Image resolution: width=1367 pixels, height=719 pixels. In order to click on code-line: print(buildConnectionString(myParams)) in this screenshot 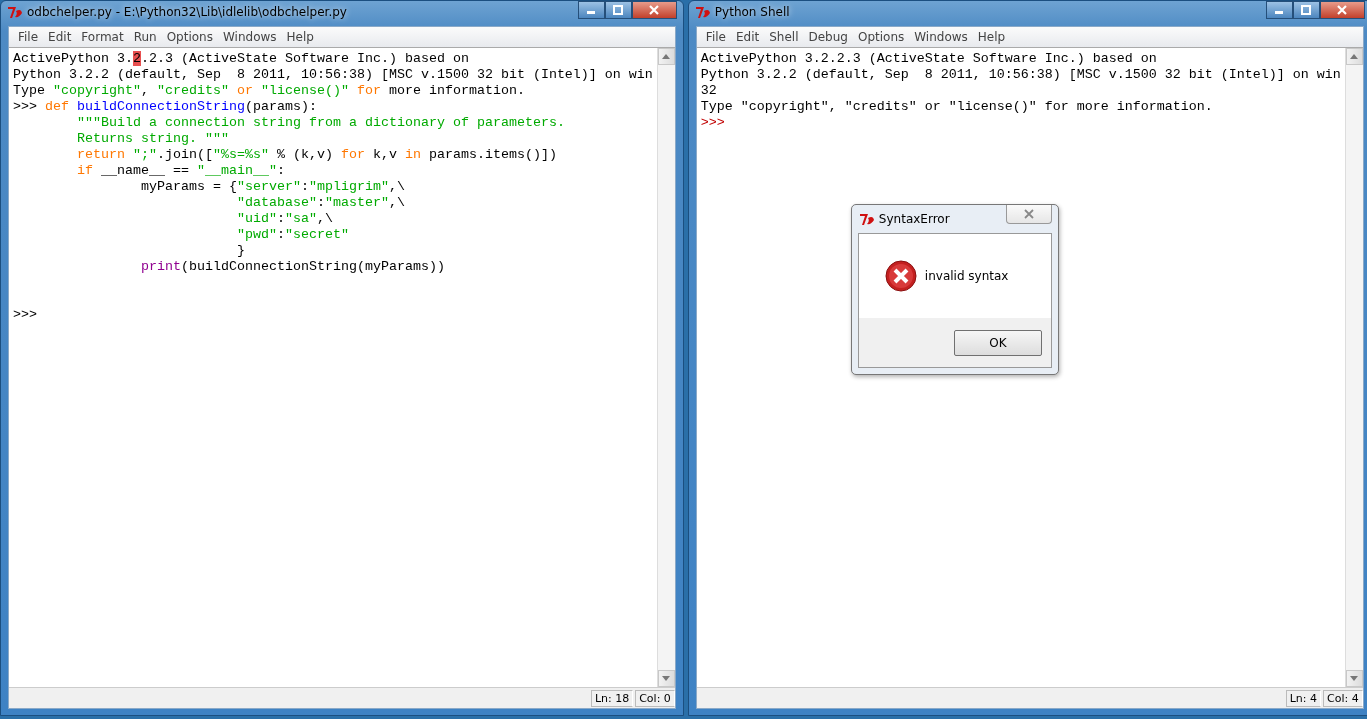, I will do `click(292, 267)`.